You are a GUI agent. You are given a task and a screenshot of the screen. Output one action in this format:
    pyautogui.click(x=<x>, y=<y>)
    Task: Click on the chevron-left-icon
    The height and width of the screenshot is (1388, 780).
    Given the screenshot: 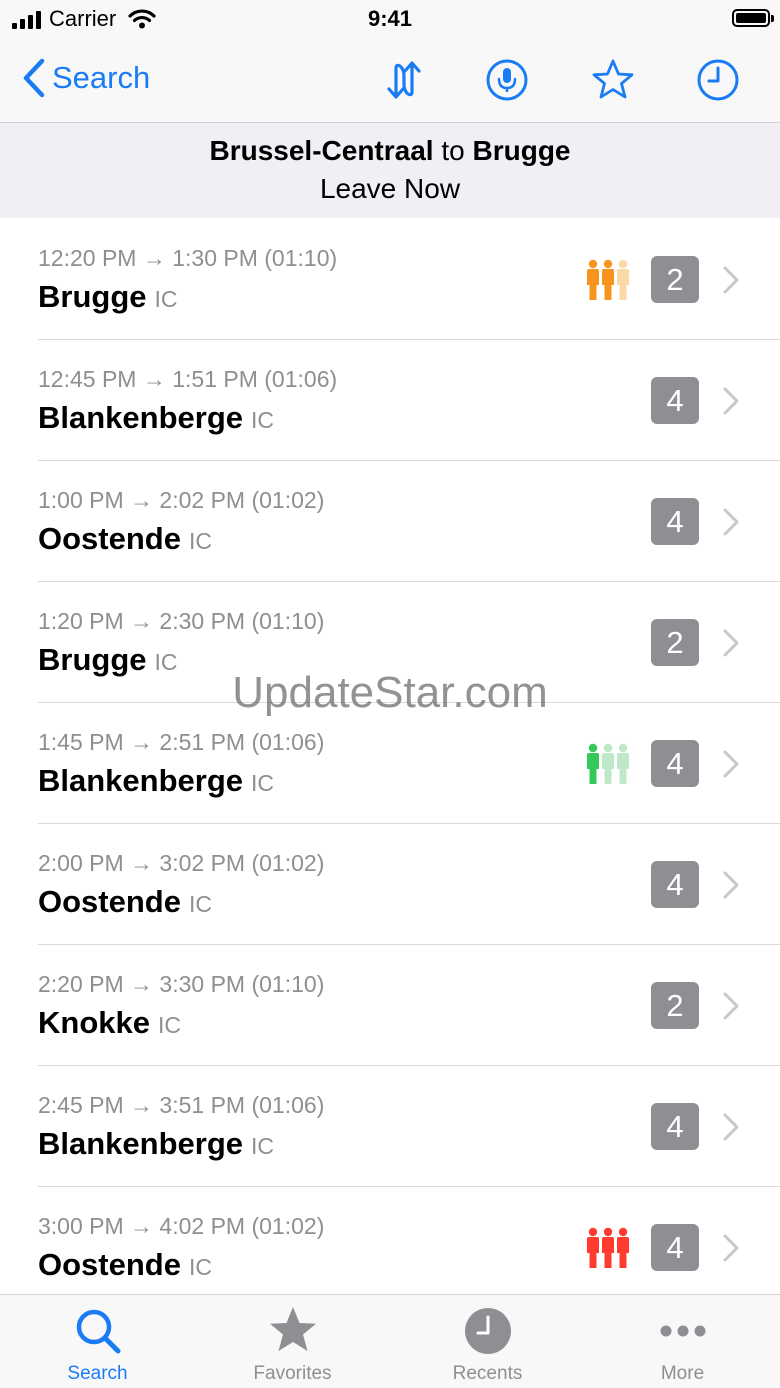 What is the action you would take?
    pyautogui.click(x=34, y=78)
    